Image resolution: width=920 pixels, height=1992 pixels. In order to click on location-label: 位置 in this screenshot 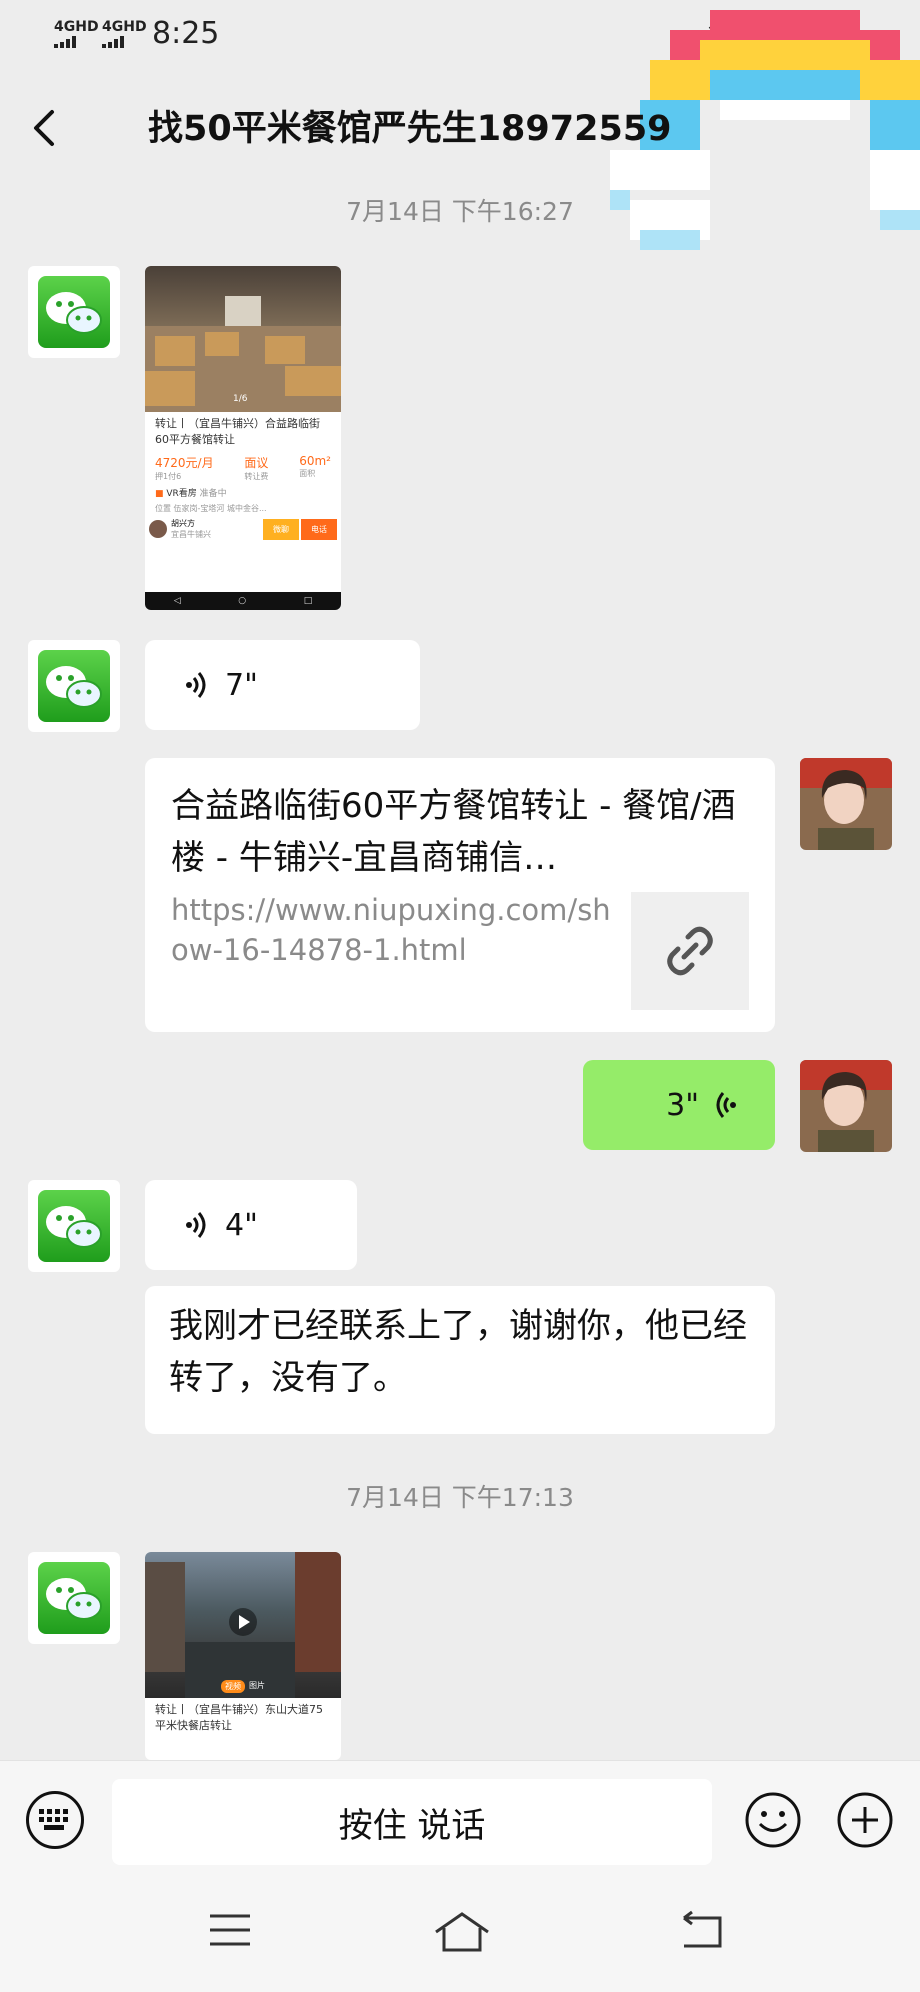, I will do `click(163, 508)`.